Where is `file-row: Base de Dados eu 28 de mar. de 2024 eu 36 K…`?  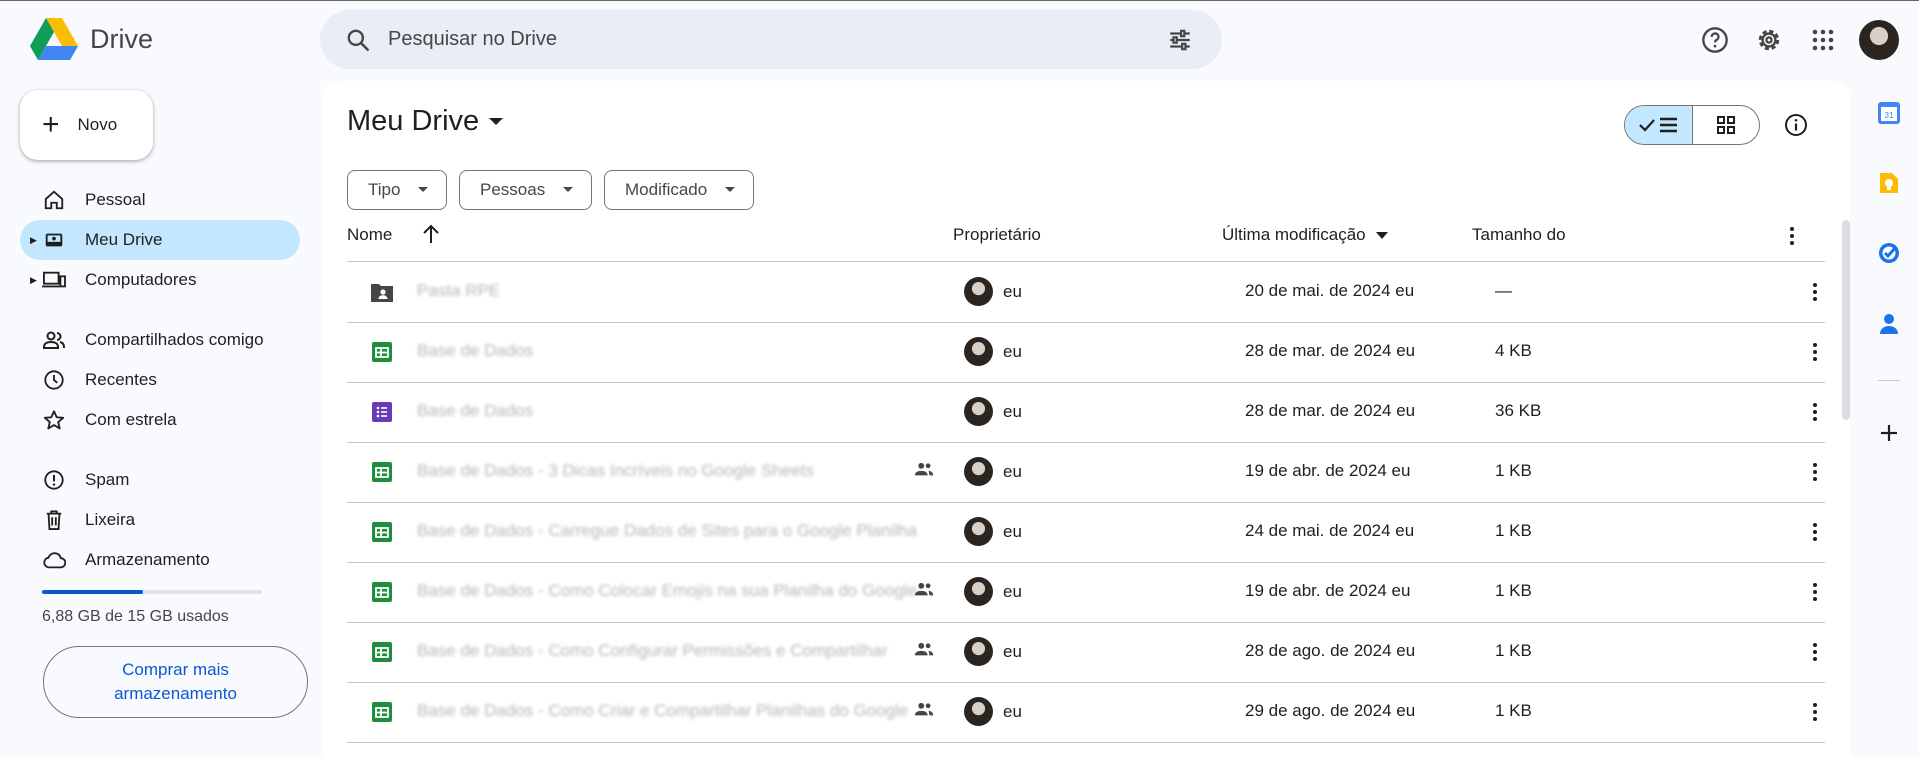 file-row: Base de Dados eu 28 de mar. de 2024 eu 36 K… is located at coordinates (1086, 412).